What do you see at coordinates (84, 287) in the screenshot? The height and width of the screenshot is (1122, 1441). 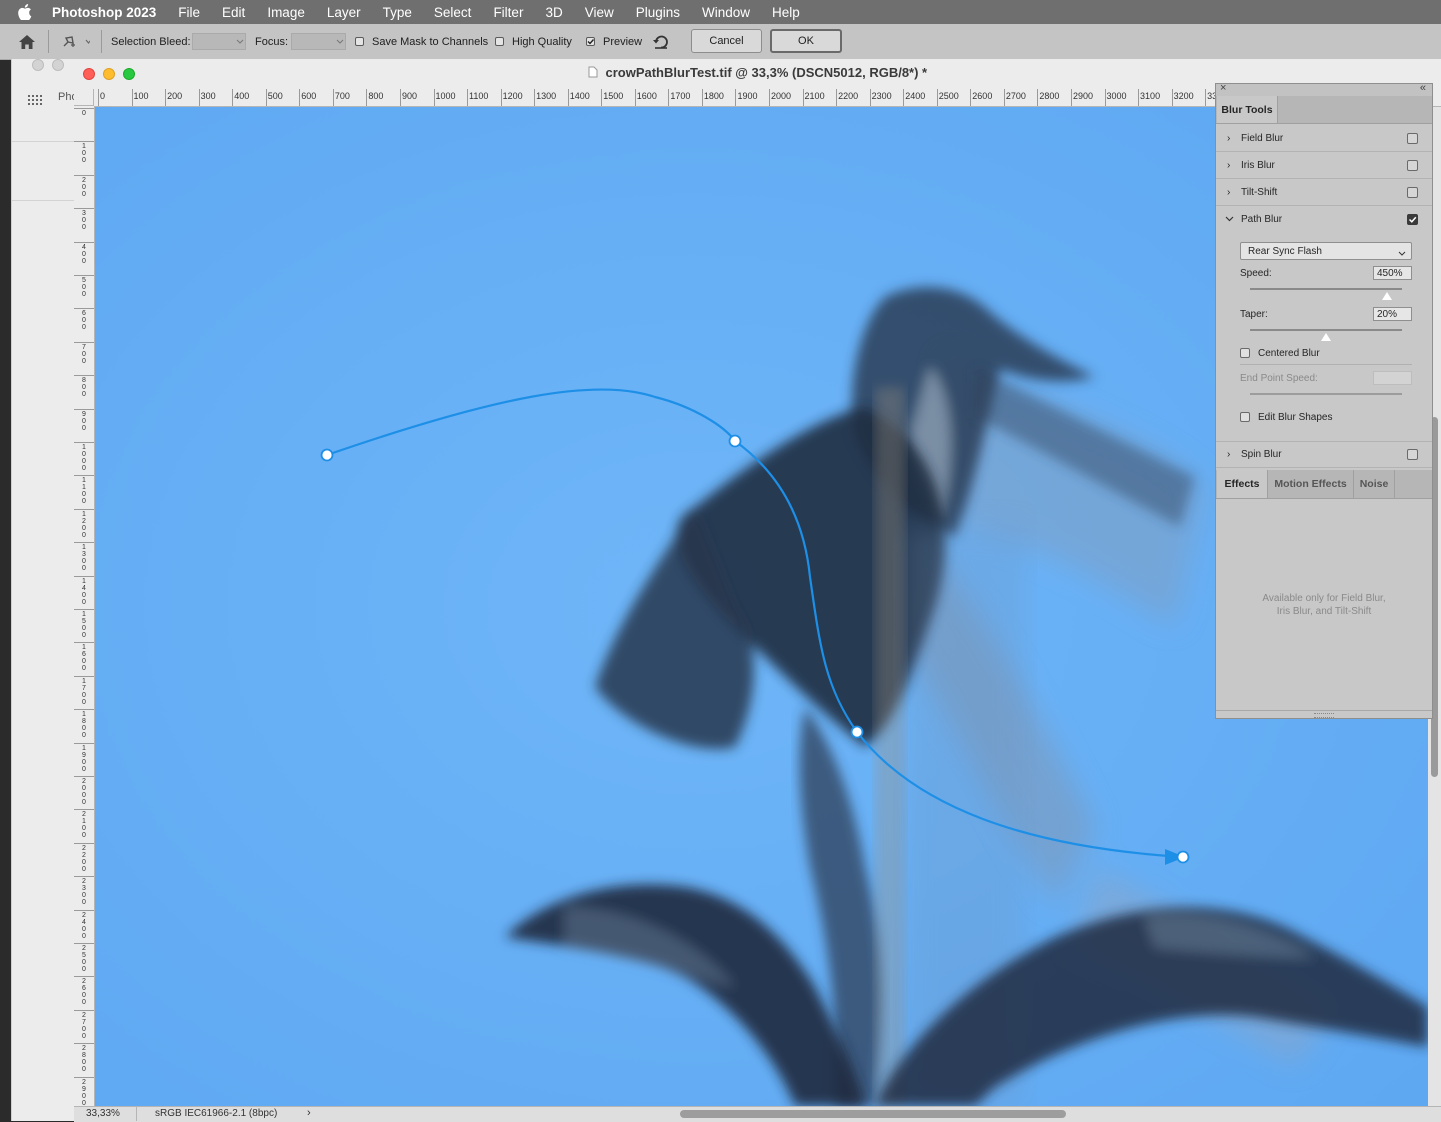 I see `ruler-tick-label: 500` at bounding box center [84, 287].